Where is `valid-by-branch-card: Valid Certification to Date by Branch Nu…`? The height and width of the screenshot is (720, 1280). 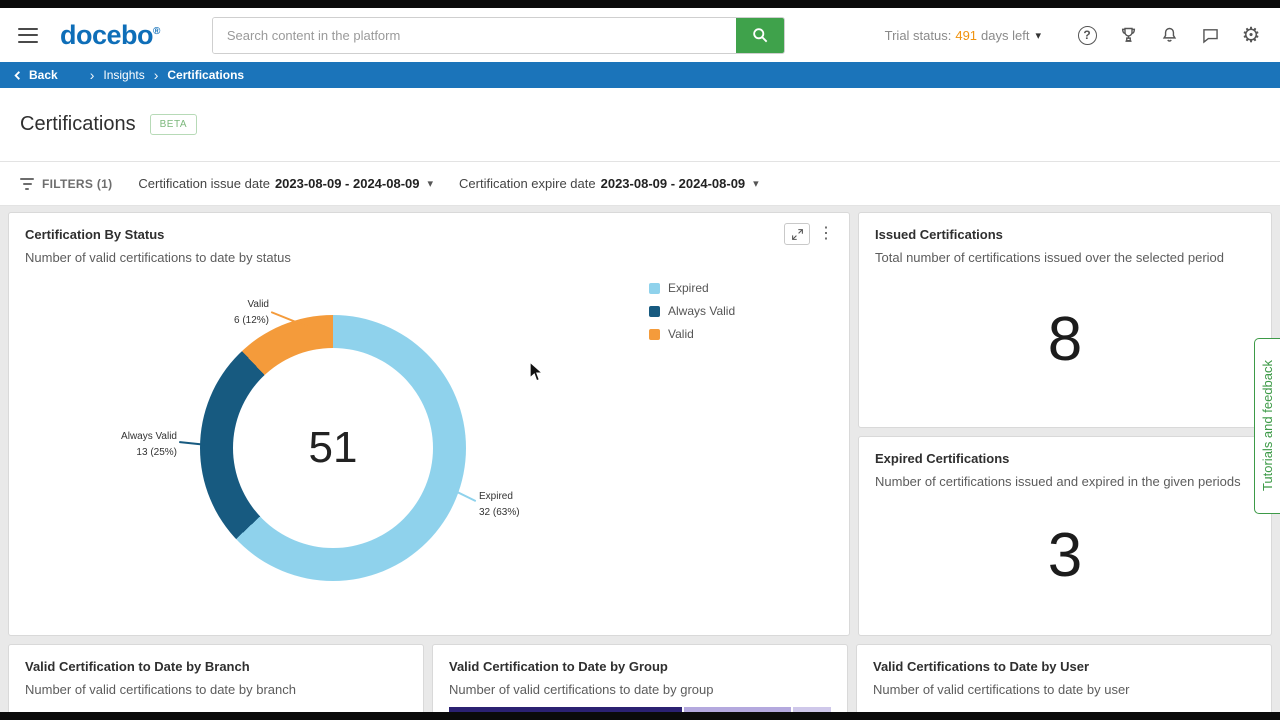 valid-by-branch-card: Valid Certification to Date by Branch Nu… is located at coordinates (216, 682).